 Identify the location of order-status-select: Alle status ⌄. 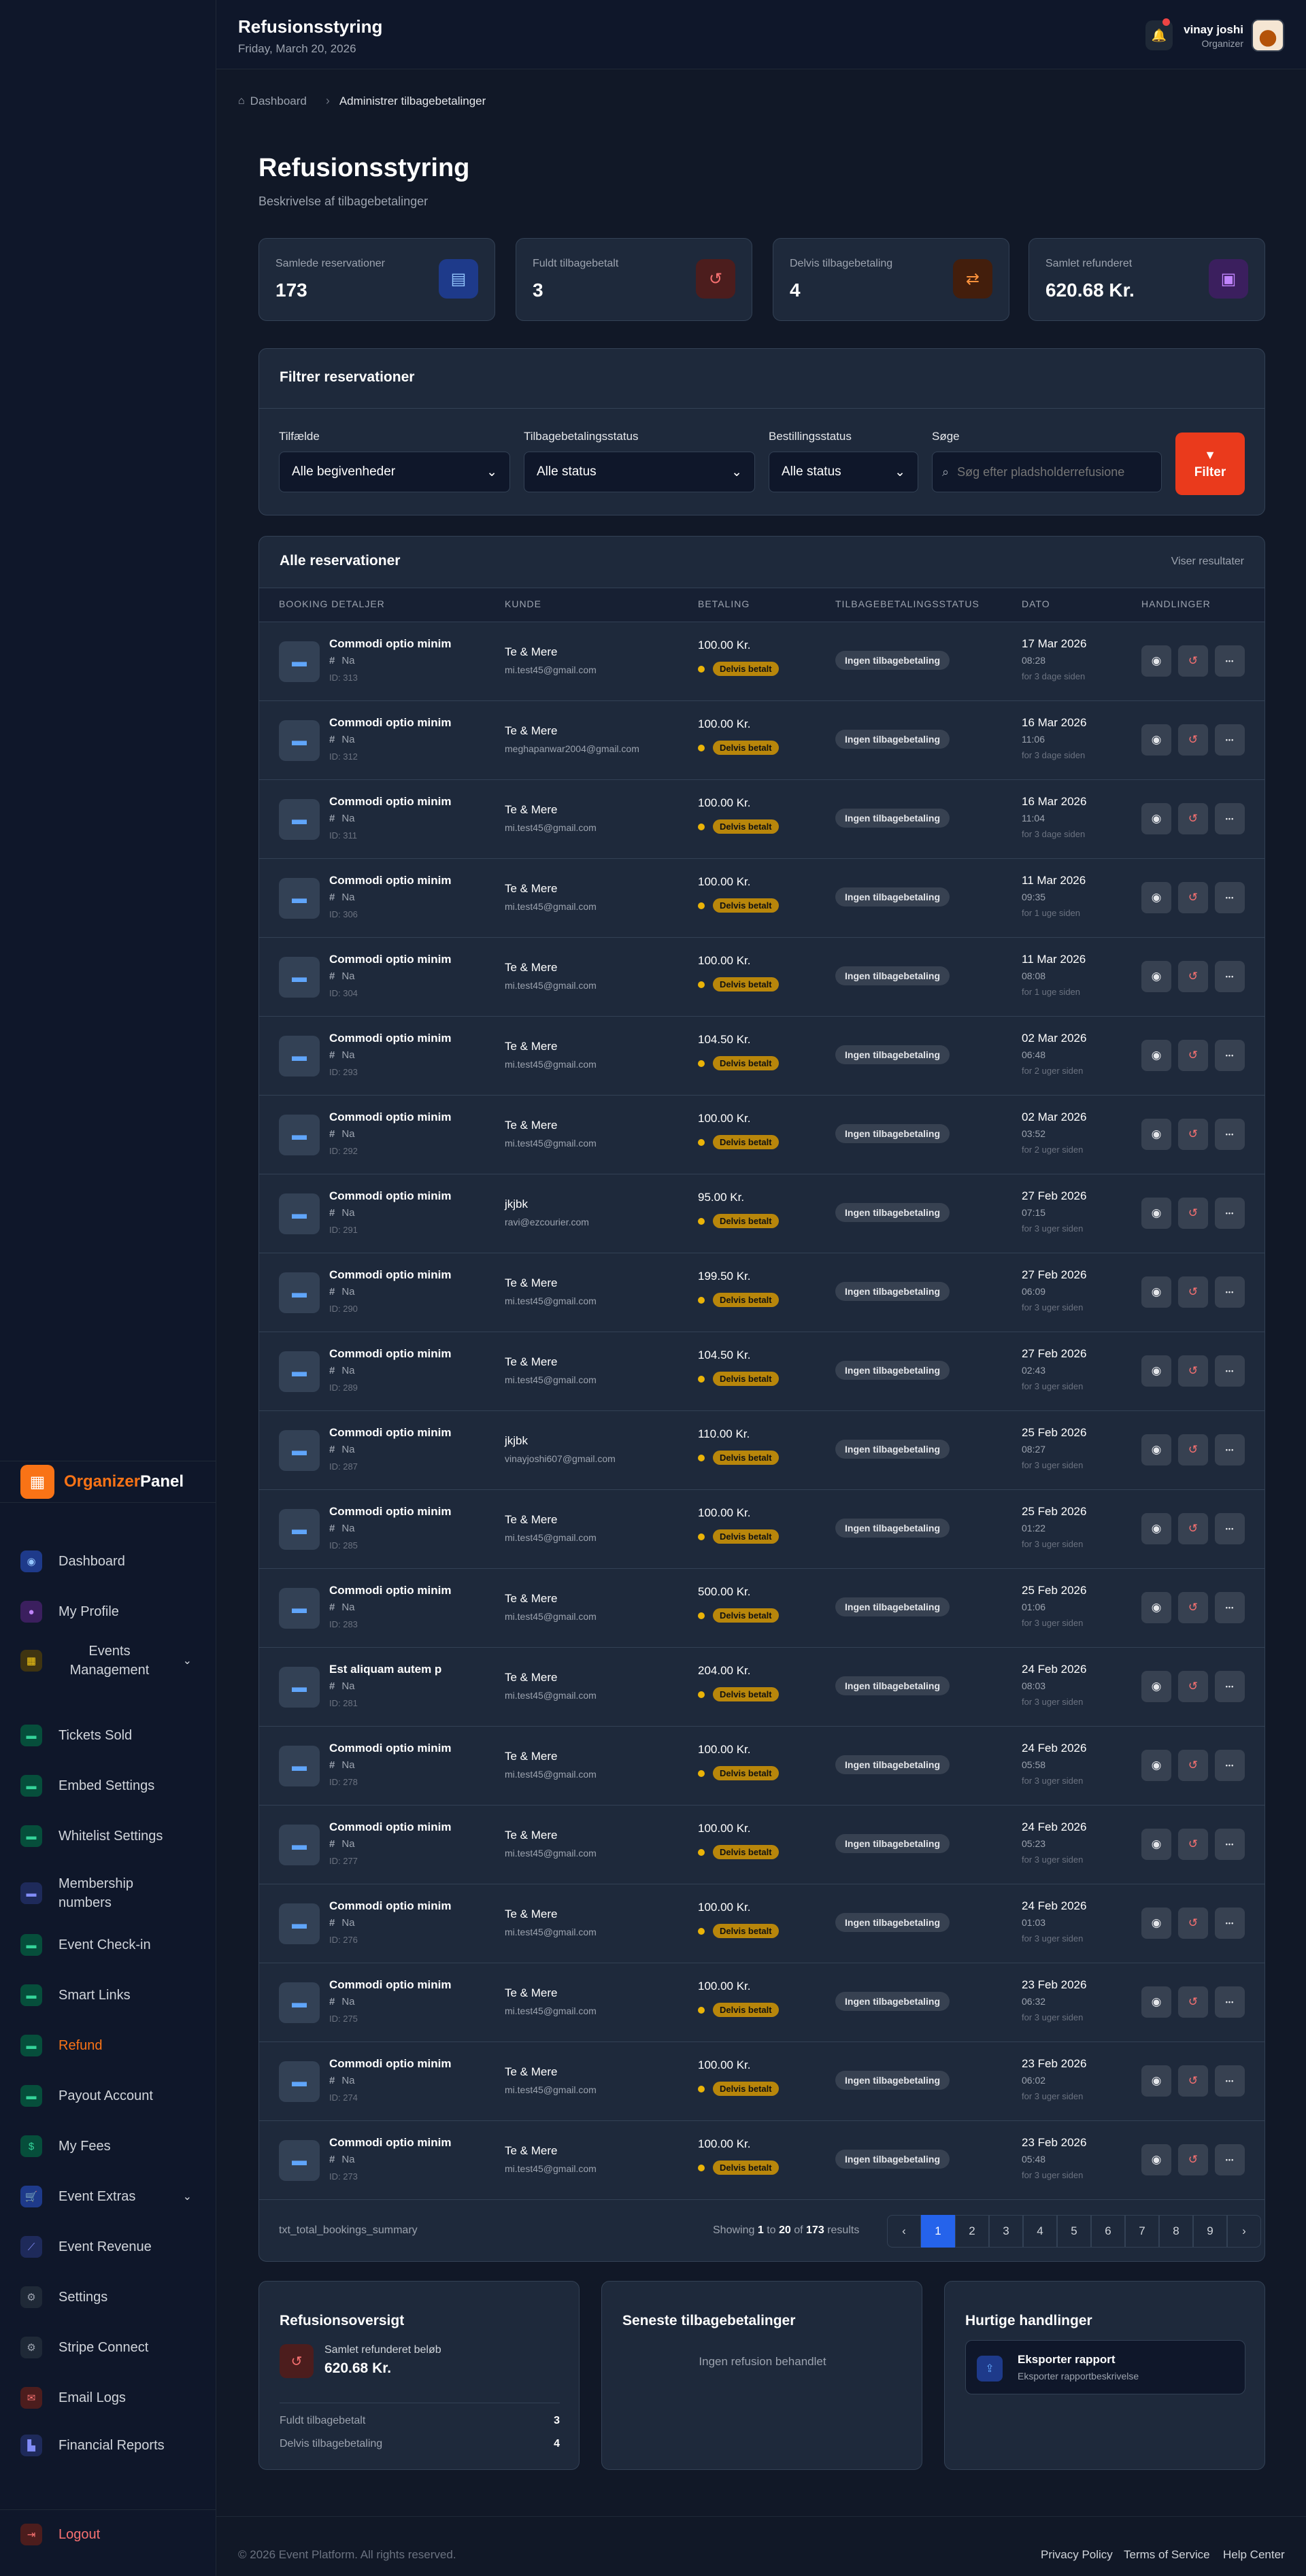
(843, 472).